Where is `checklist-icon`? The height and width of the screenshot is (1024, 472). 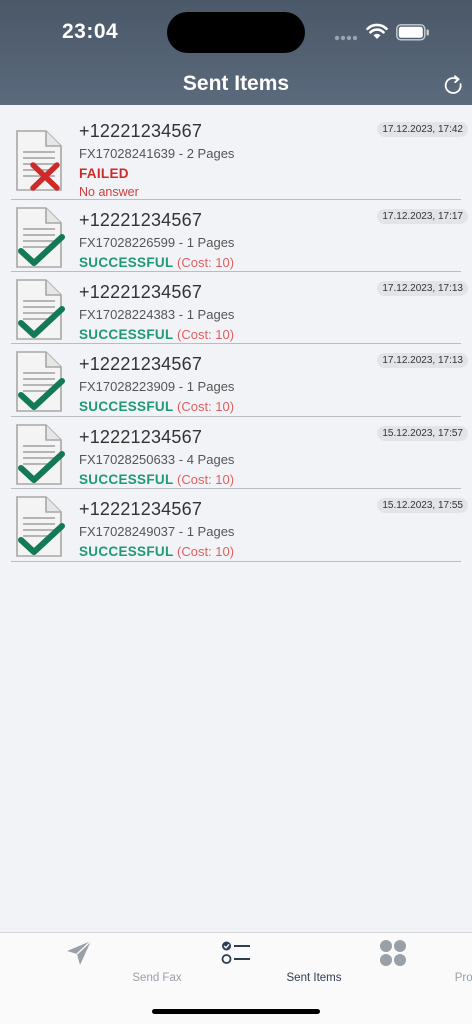 checklist-icon is located at coordinates (235, 952).